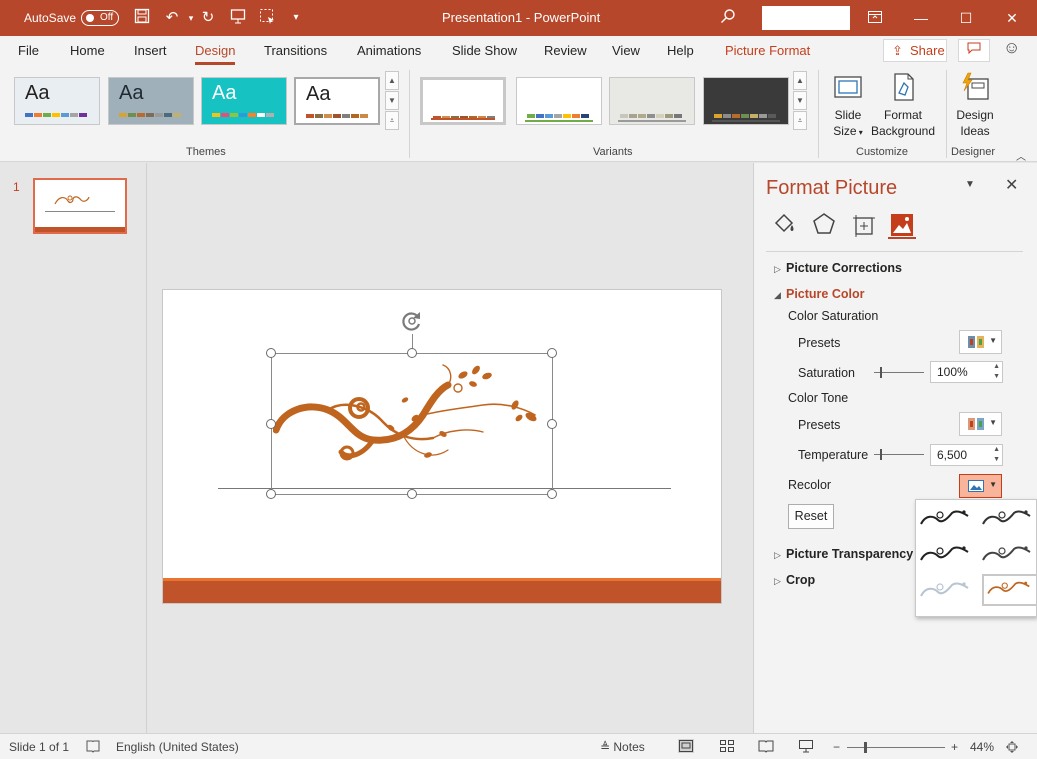 This screenshot has height=759, width=1037. What do you see at coordinates (1009, 590) in the screenshot?
I see `recolor-option-thumbnail-selected` at bounding box center [1009, 590].